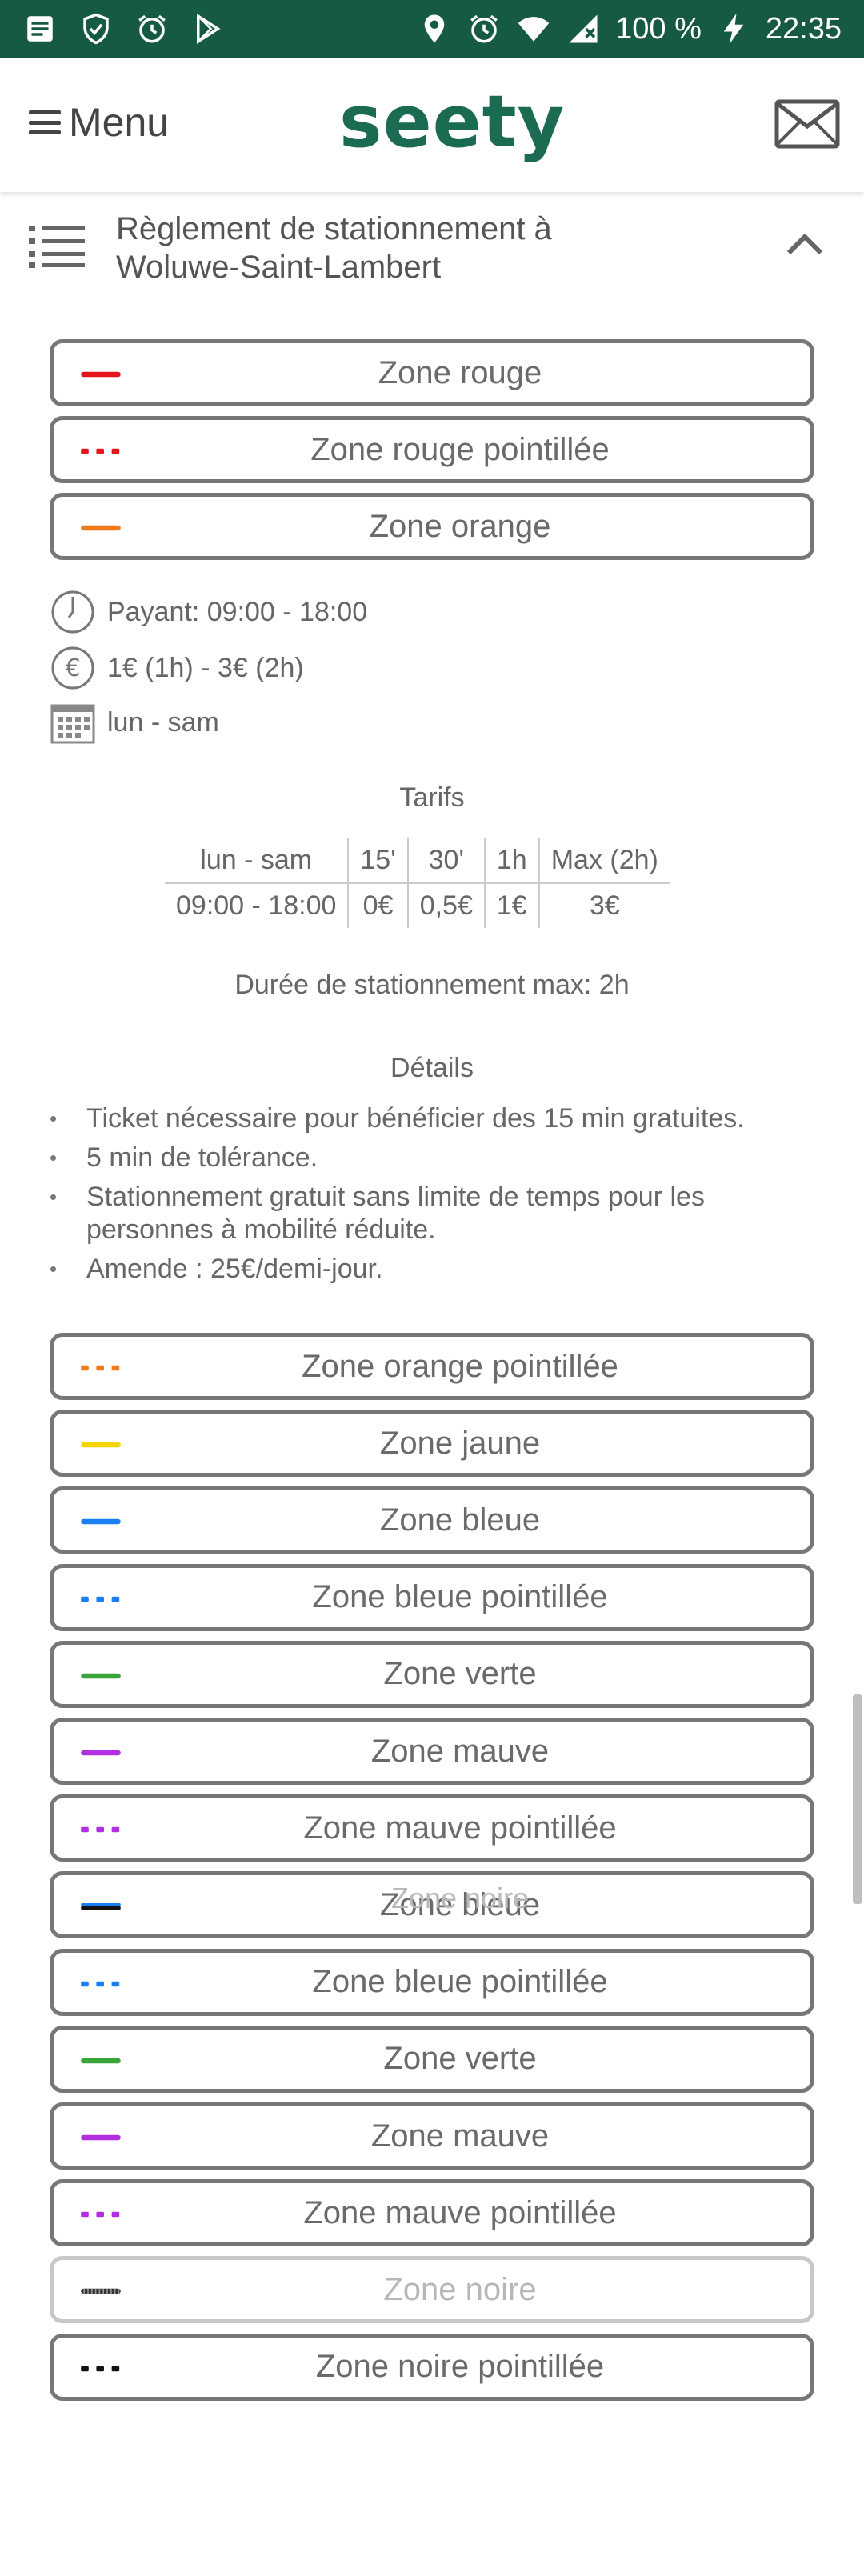  I want to click on euro-icon: €, so click(72, 668).